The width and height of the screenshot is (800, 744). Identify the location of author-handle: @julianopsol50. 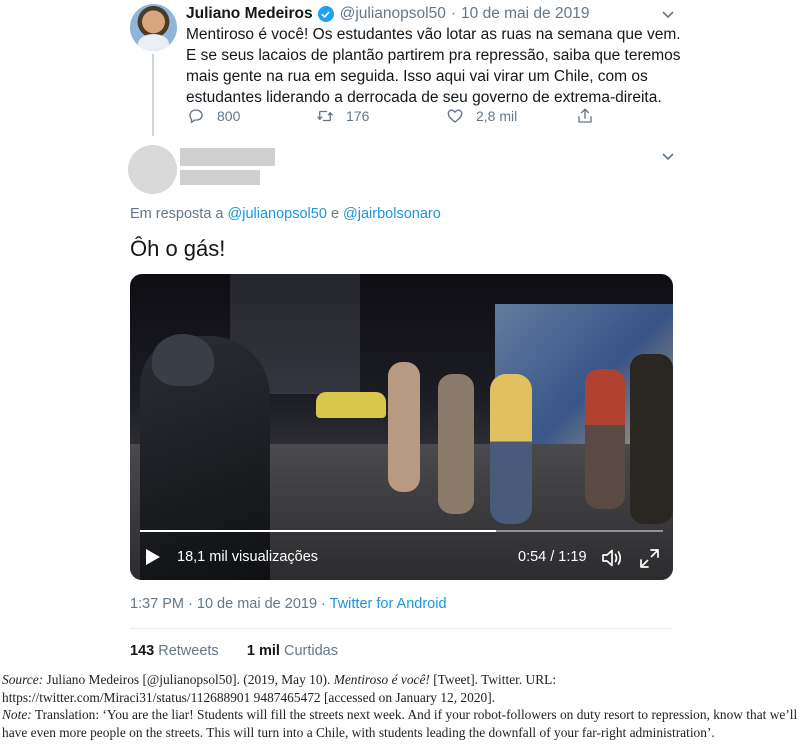
(393, 14).